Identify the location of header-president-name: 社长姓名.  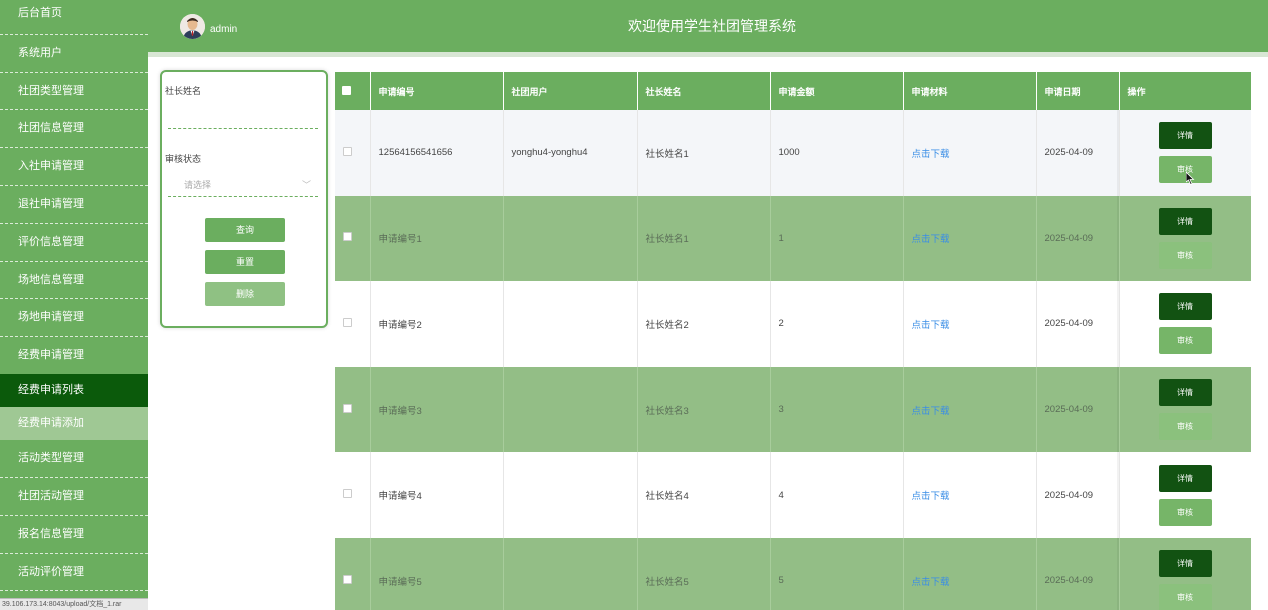
(704, 91).